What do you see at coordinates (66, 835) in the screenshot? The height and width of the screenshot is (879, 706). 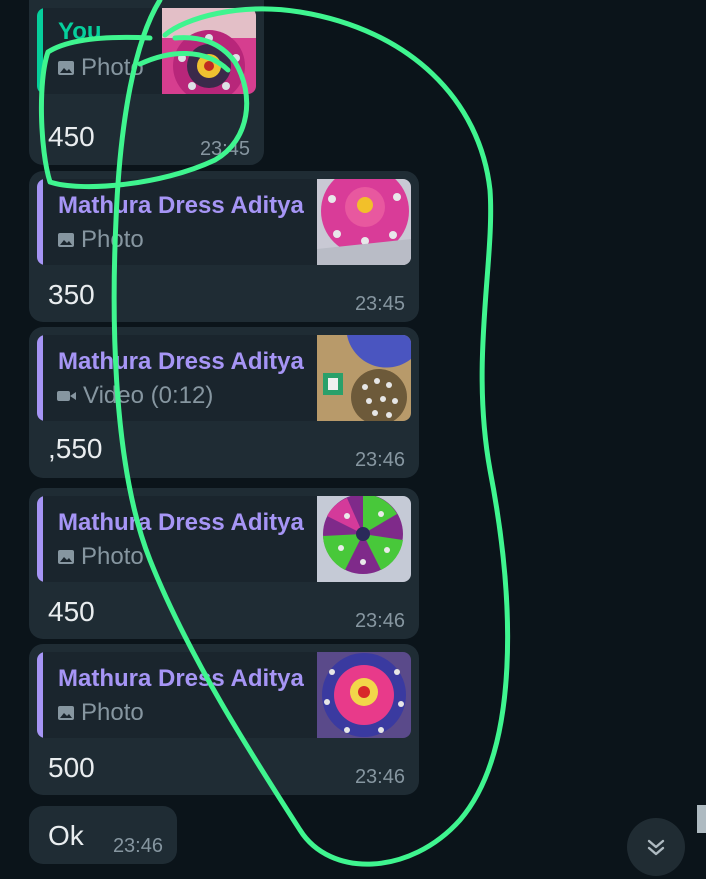 I see `message-text: Ok` at bounding box center [66, 835].